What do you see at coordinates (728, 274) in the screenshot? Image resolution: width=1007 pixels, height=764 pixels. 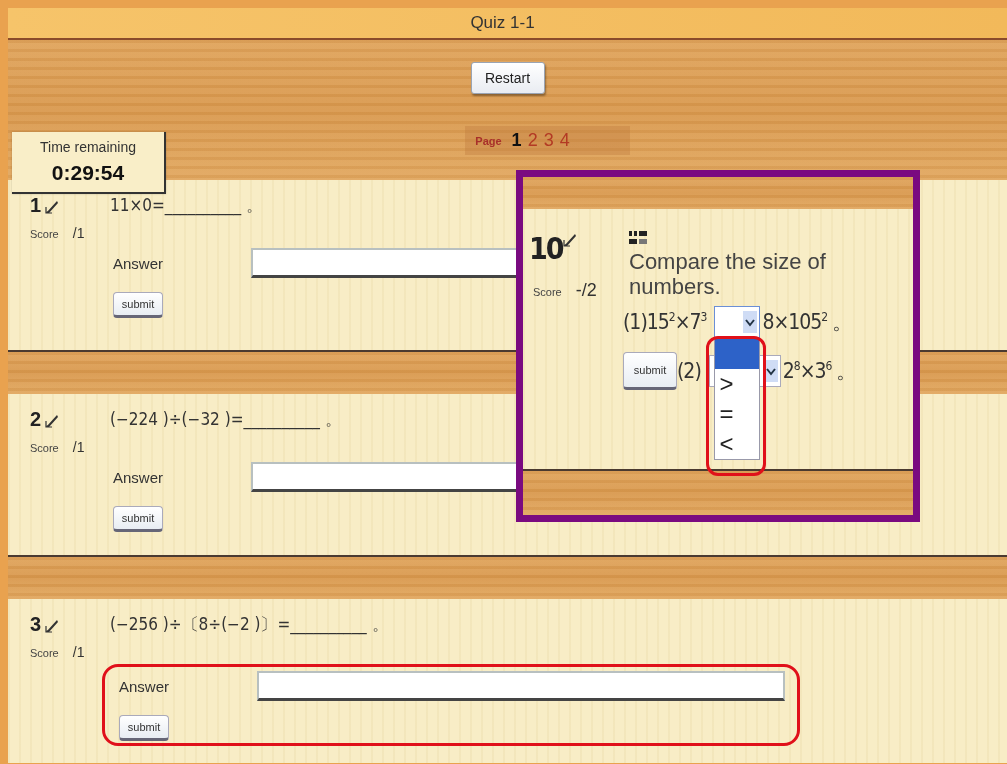 I see `instruction-text: Compare the size of numbers.` at bounding box center [728, 274].